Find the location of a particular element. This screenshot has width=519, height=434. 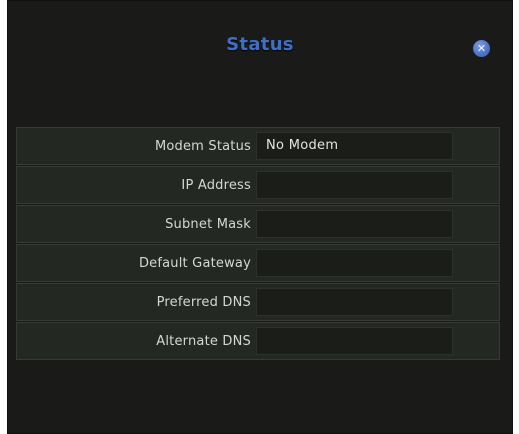

default-gateway-field is located at coordinates (354, 263).